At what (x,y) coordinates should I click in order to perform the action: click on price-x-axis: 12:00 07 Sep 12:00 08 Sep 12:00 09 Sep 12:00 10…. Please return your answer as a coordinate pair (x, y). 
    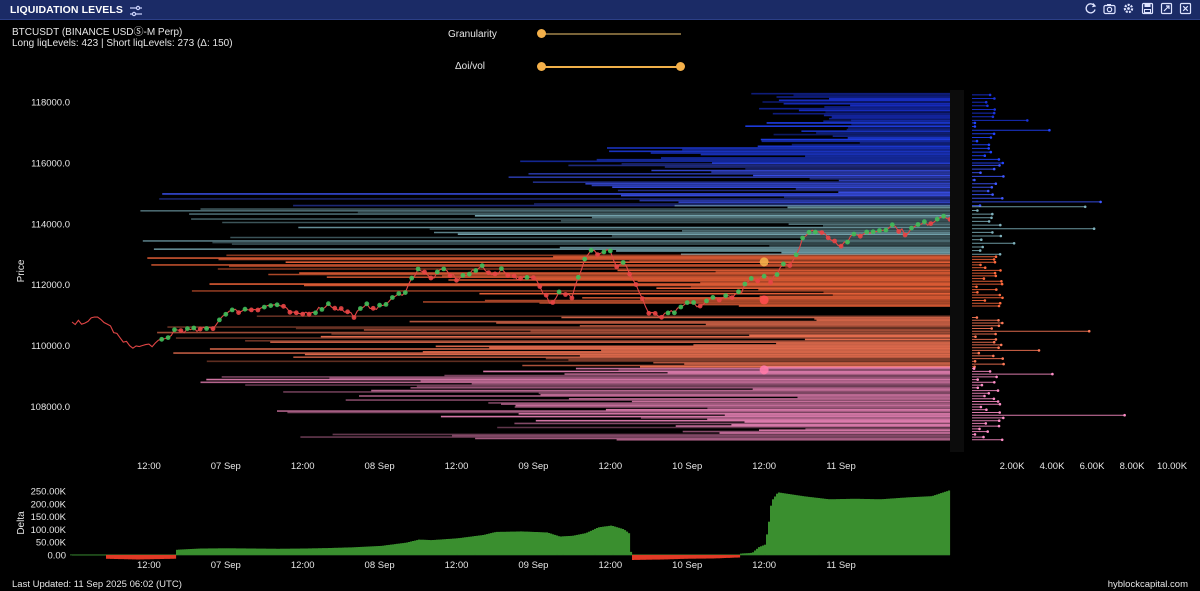
    Looking at the image, I should click on (496, 466).